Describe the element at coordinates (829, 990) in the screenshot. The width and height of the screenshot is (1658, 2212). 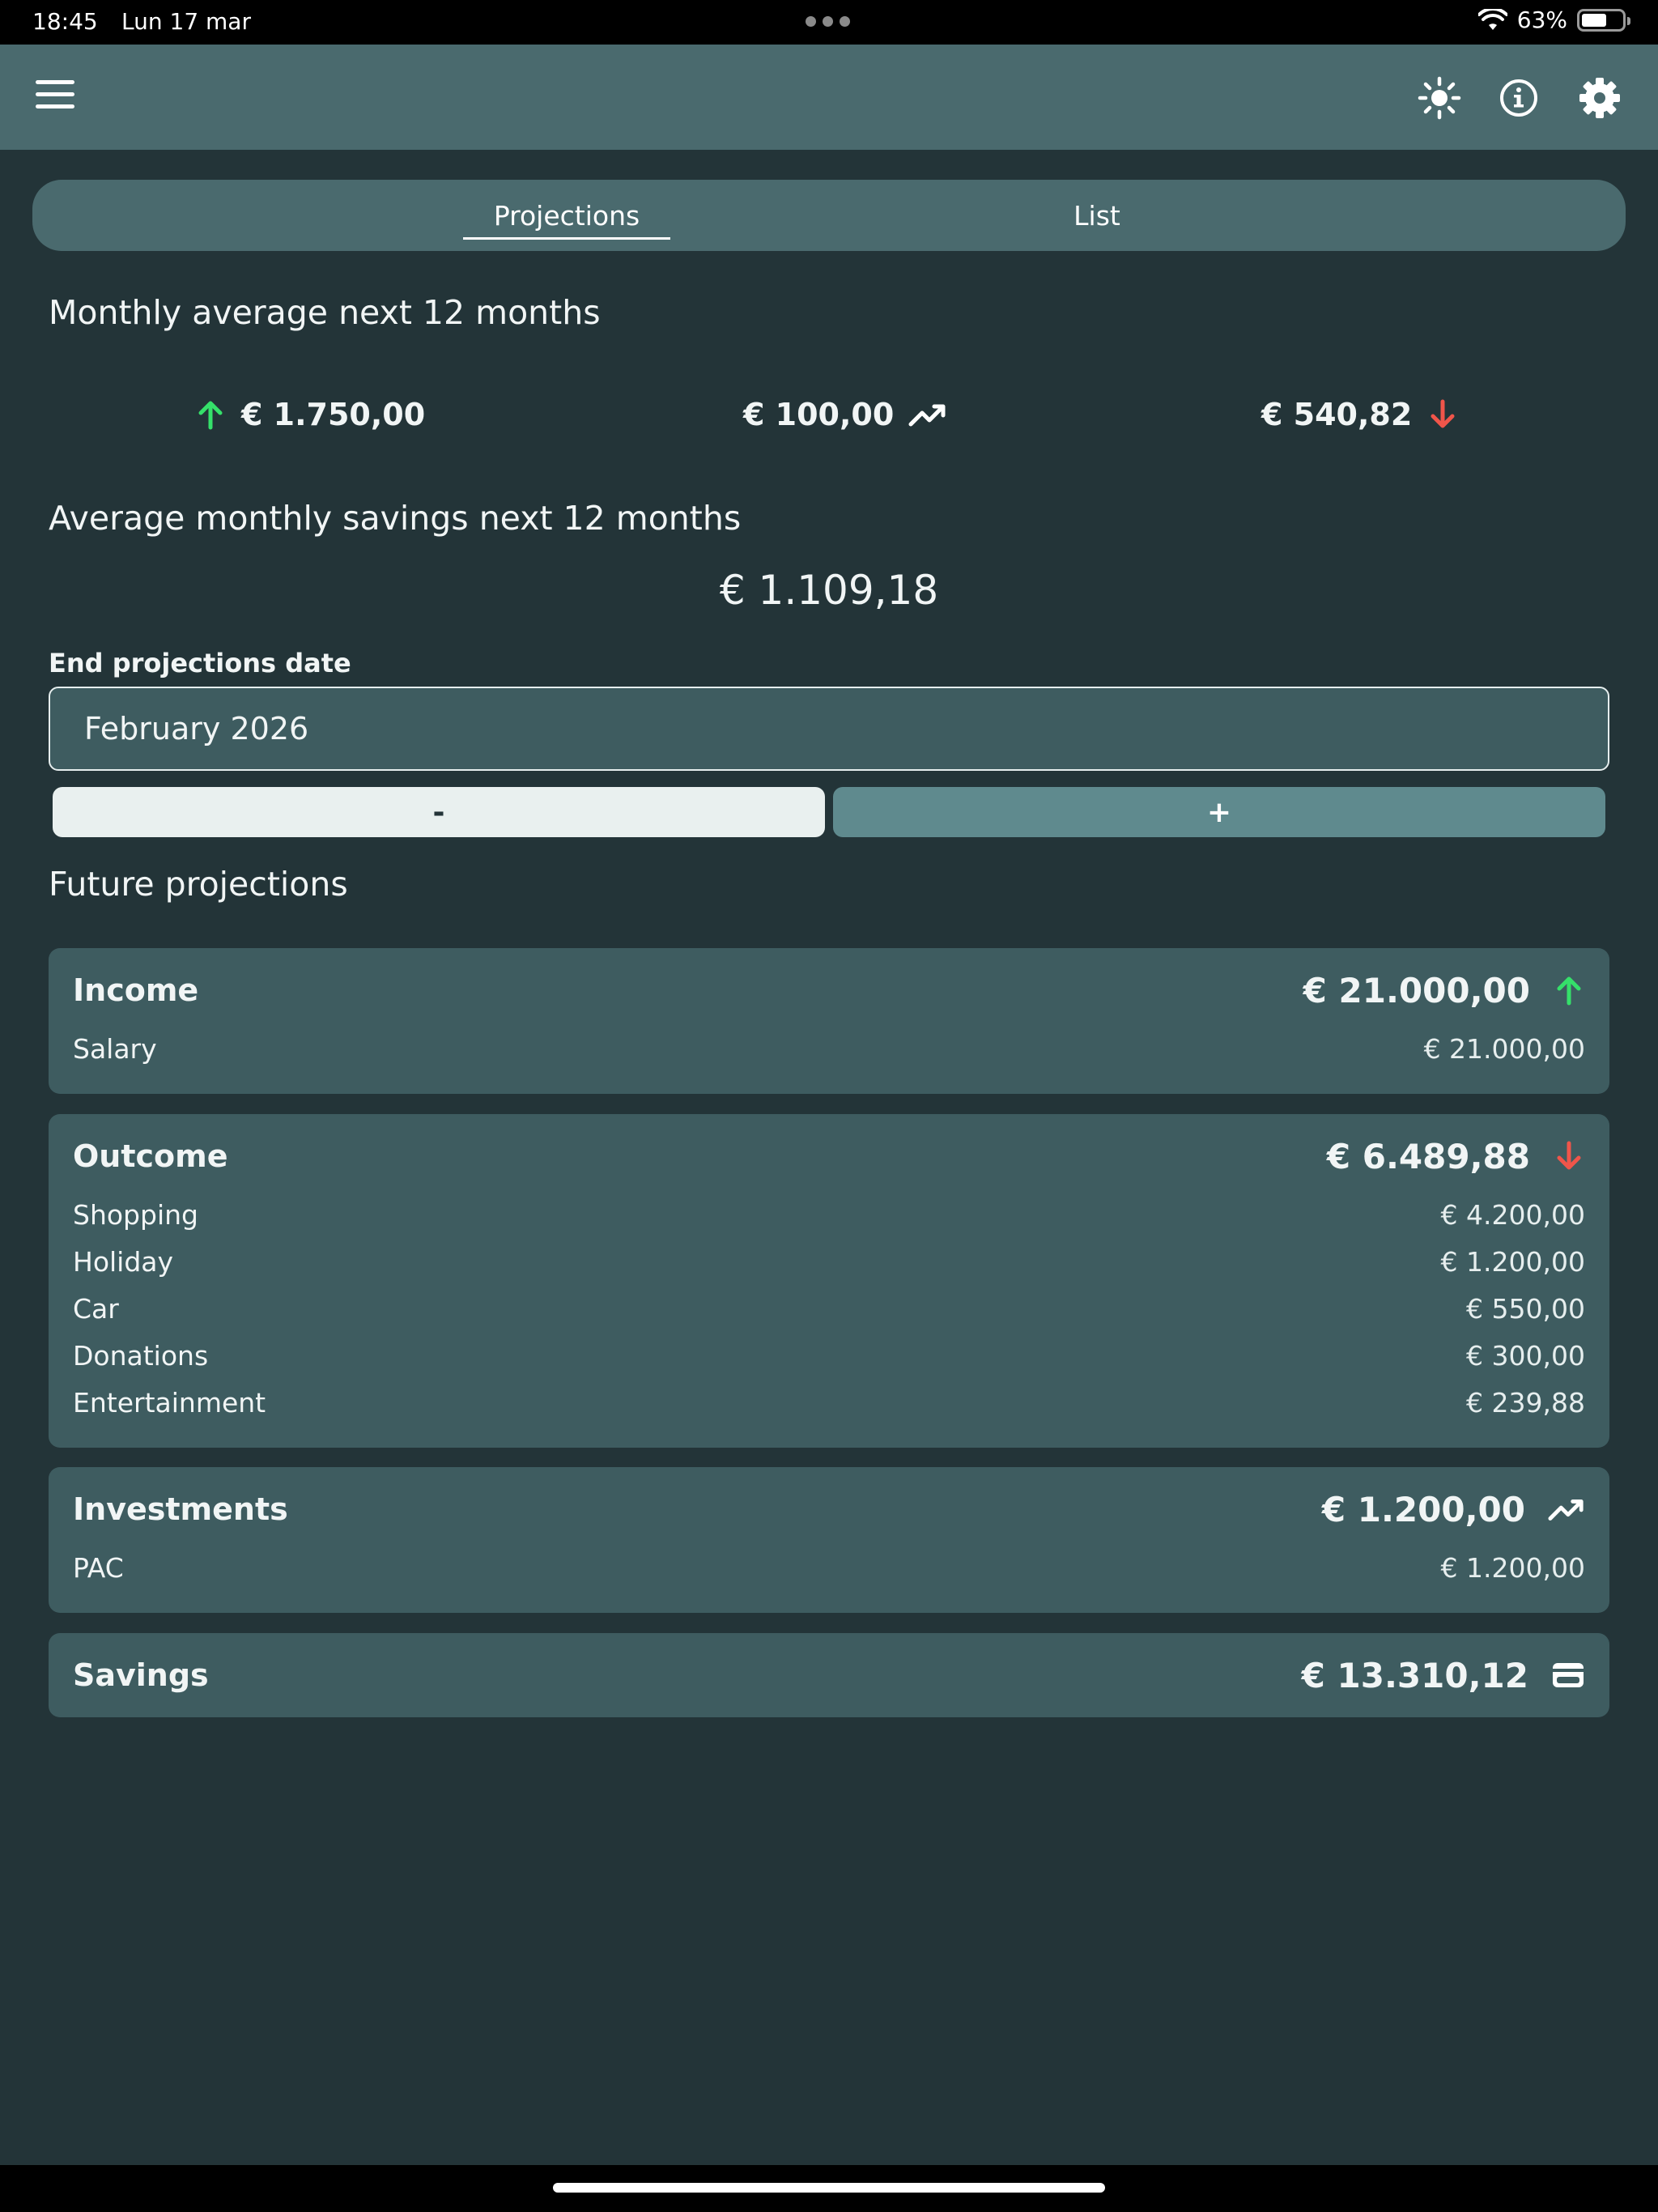
I see `income-card-header: Income € 21.000,00` at that location.